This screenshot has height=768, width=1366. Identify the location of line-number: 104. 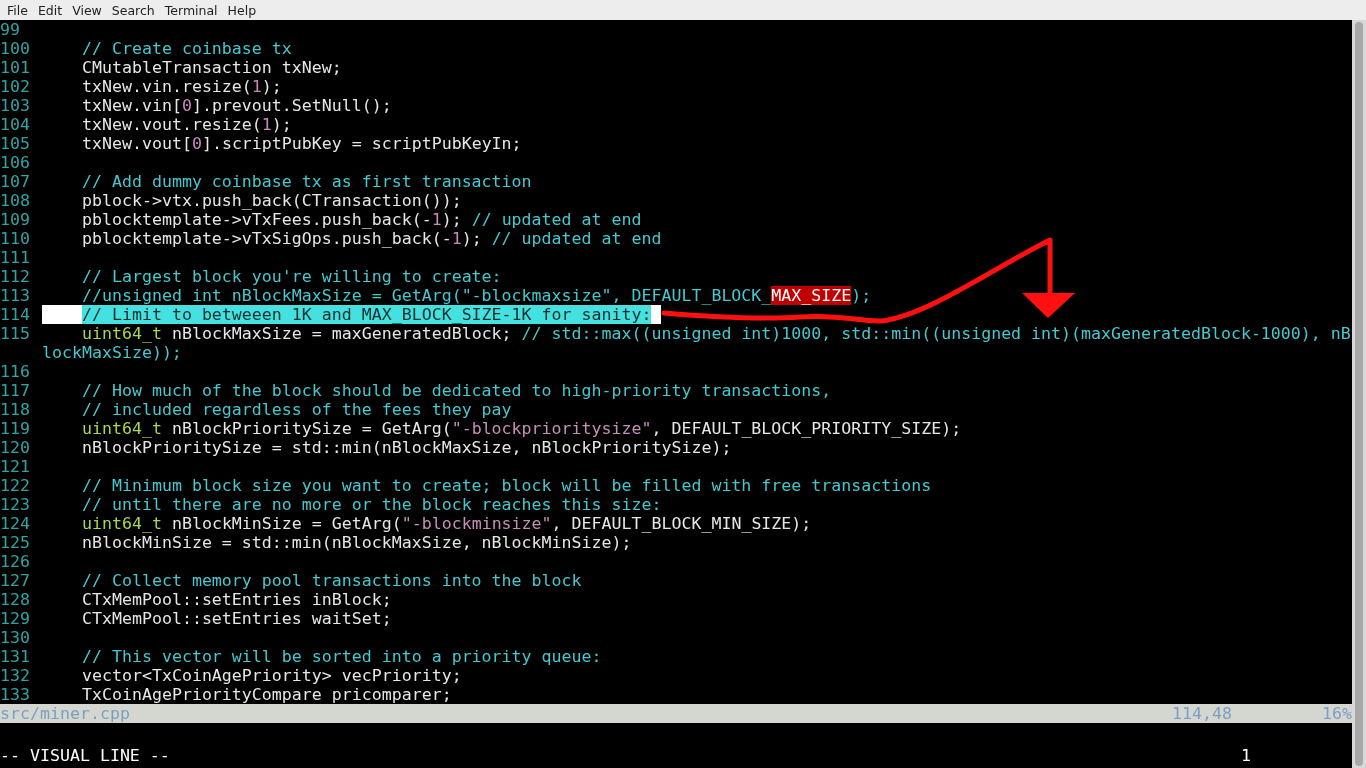
(15, 124).